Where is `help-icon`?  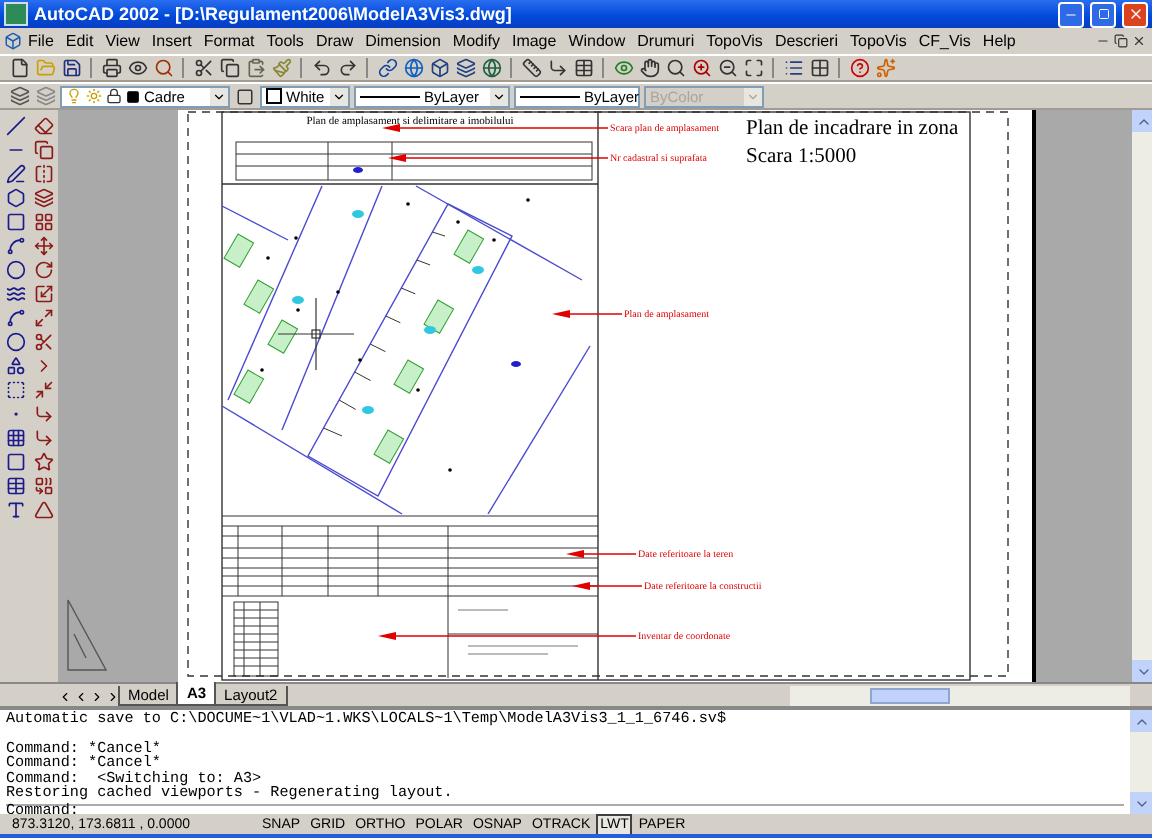 help-icon is located at coordinates (859, 68).